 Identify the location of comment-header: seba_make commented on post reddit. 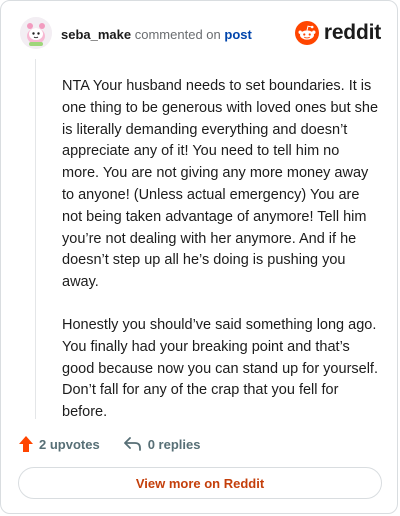
(200, 34).